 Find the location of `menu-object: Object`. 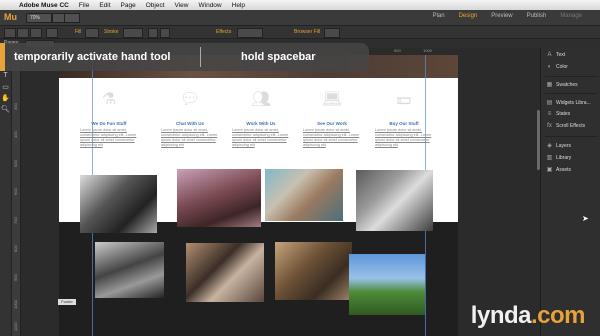

menu-object: Object is located at coordinates (155, 5).